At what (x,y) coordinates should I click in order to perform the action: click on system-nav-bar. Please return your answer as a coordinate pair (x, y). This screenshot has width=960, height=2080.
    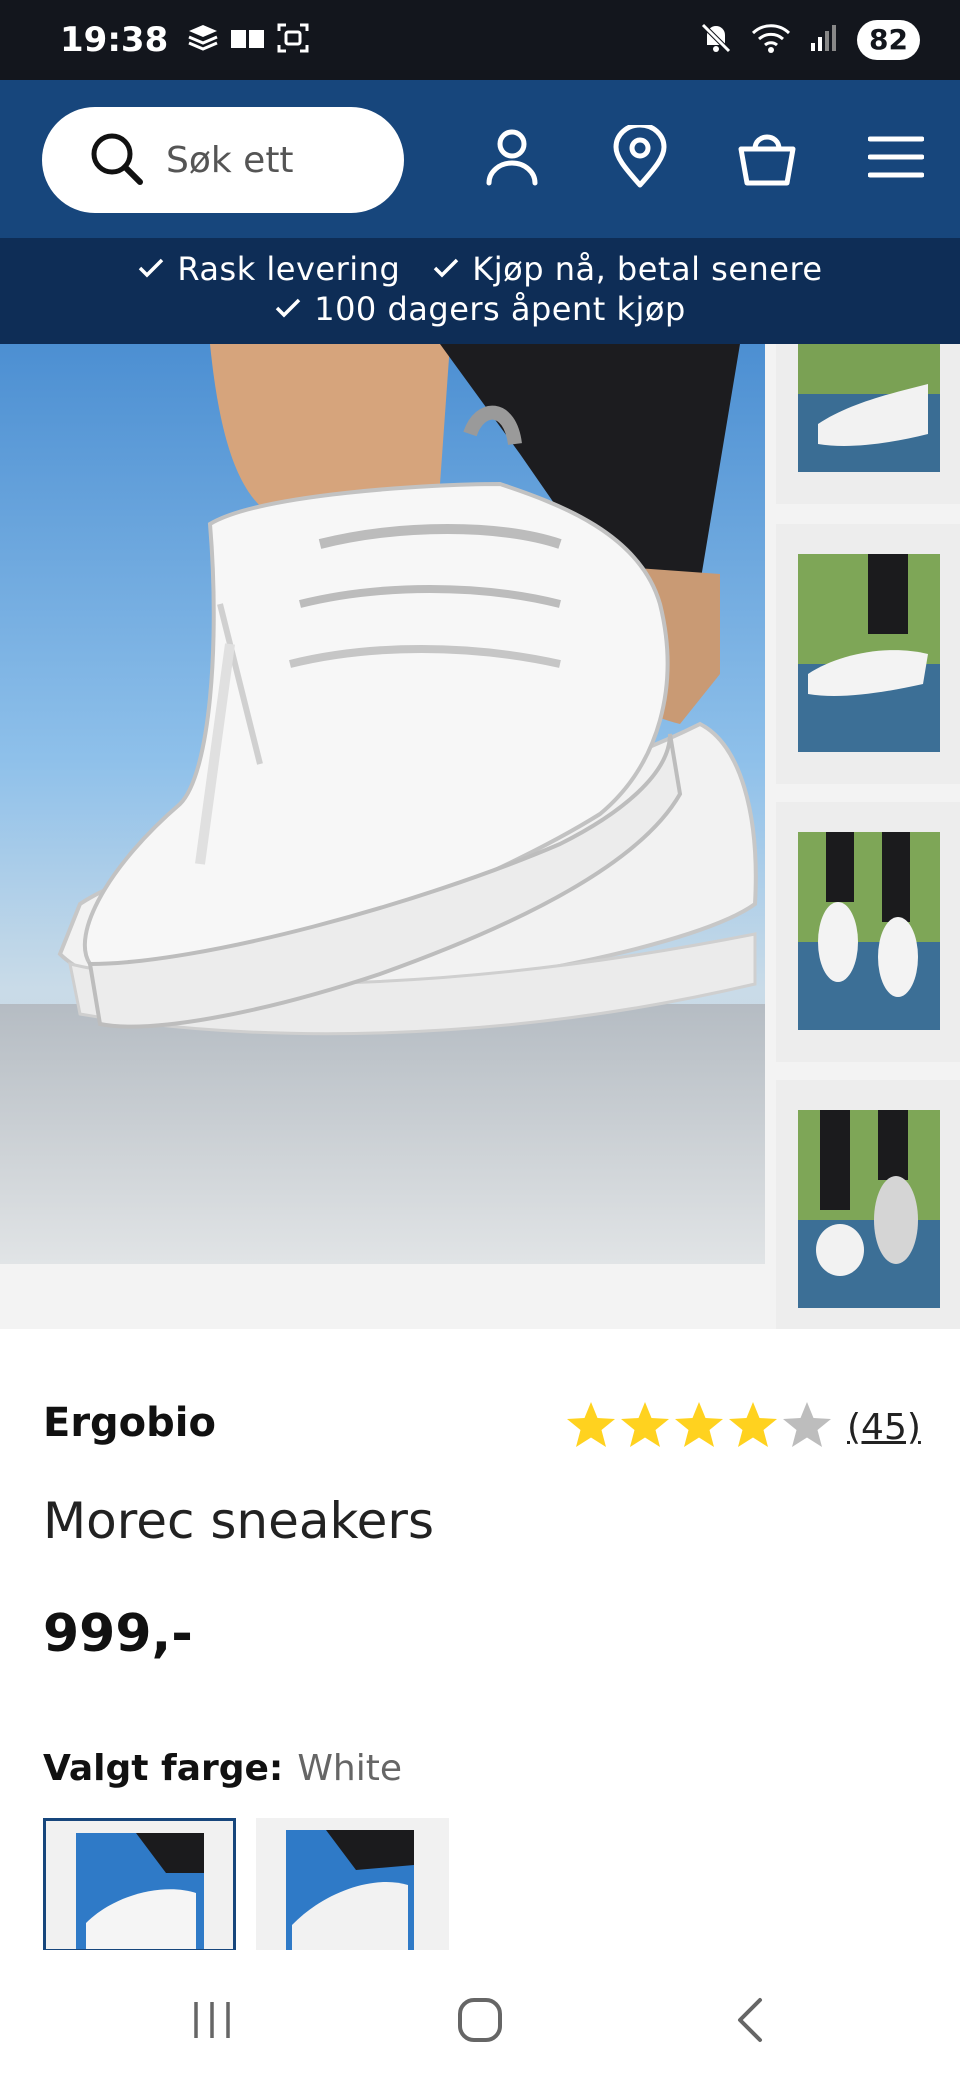
    Looking at the image, I should click on (480, 2015).